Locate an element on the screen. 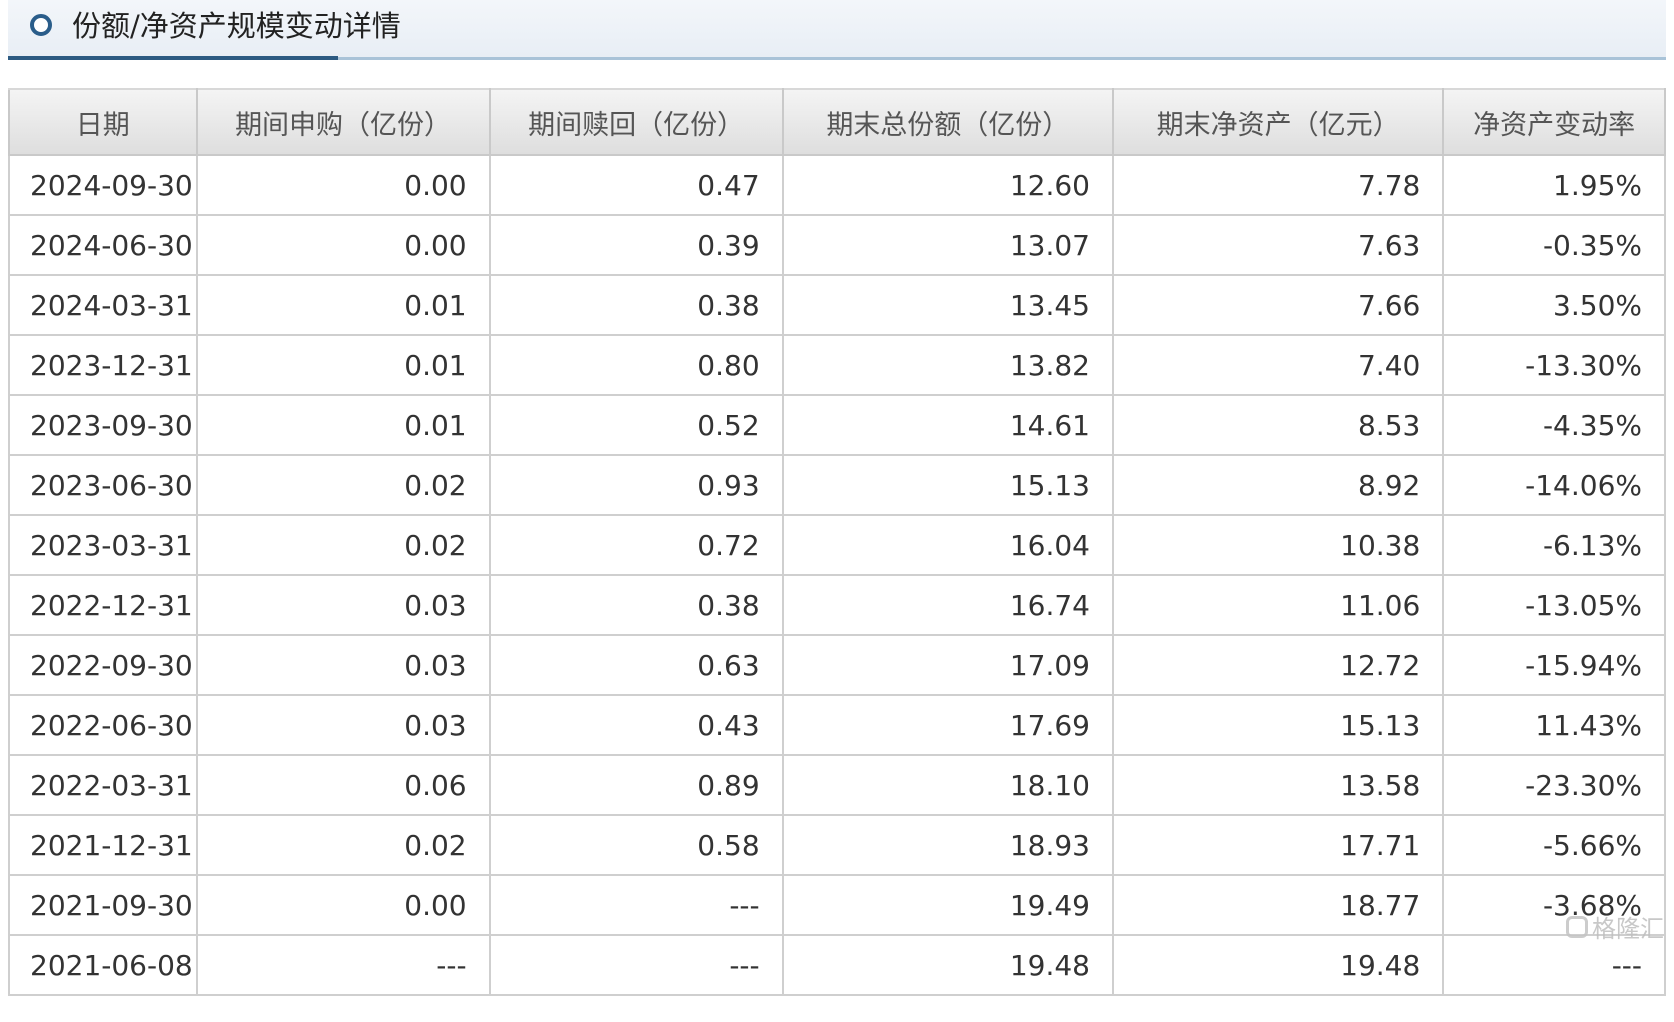  cell-change-rate: -5.66% is located at coordinates (1554, 845).